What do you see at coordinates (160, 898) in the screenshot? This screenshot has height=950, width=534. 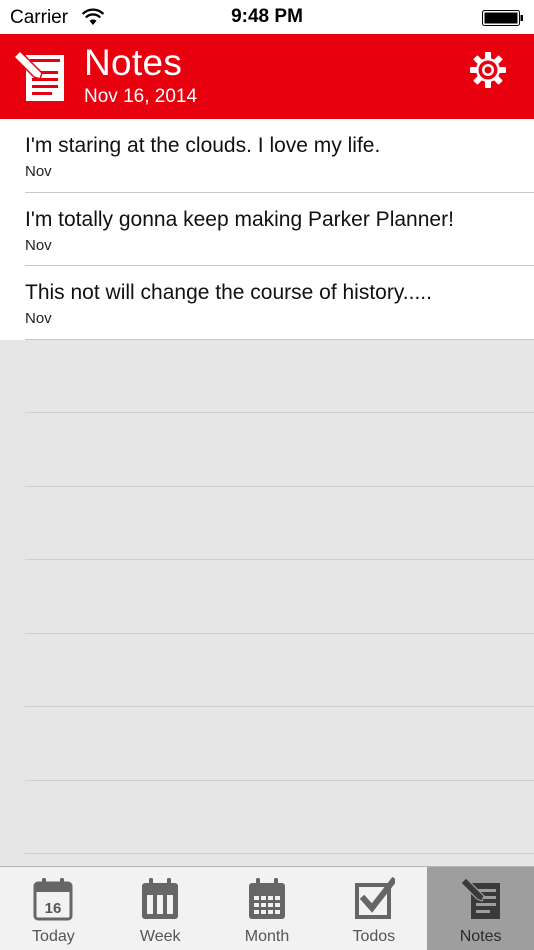 I see `calendar-week-icon` at bounding box center [160, 898].